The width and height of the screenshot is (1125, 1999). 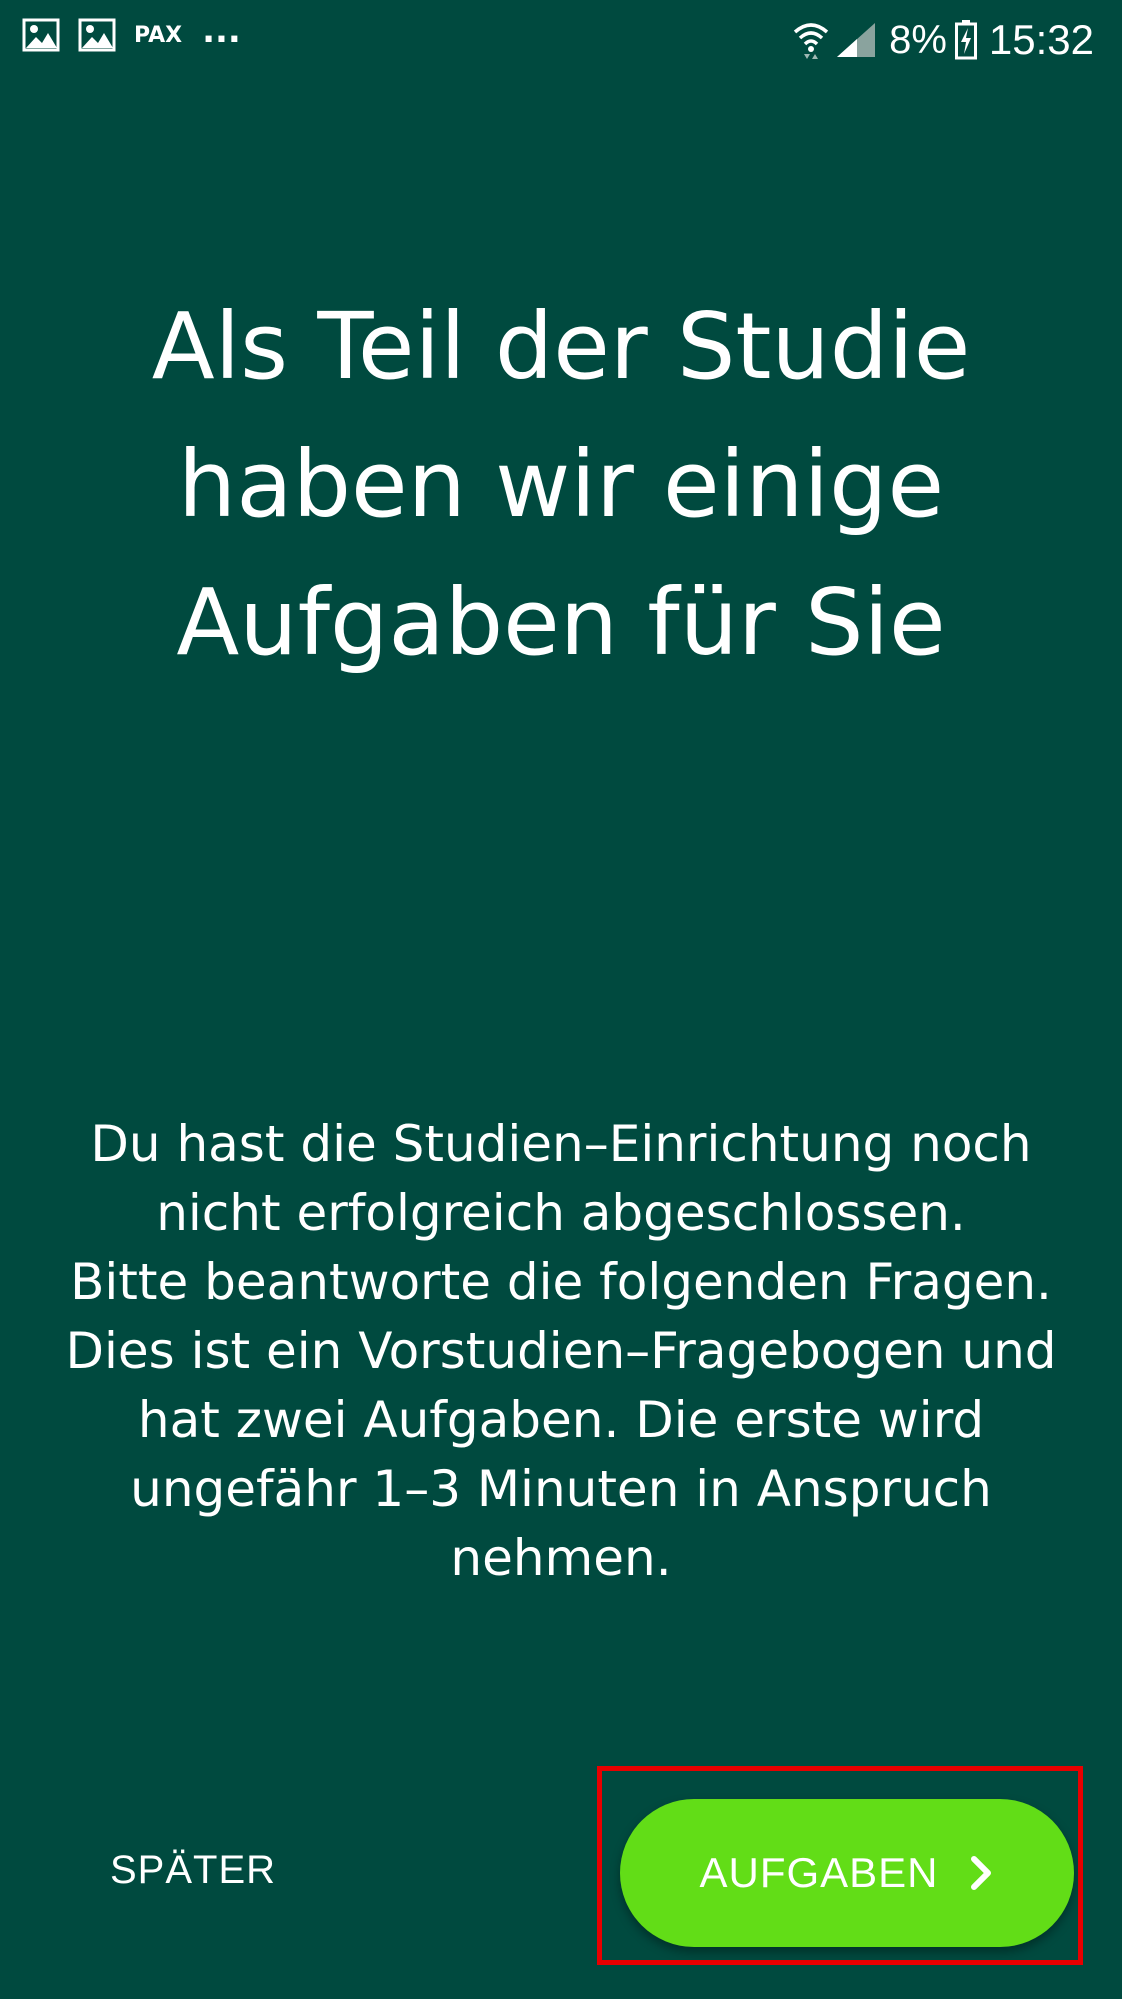 What do you see at coordinates (158, 35) in the screenshot?
I see `pax-notification-label: PAX` at bounding box center [158, 35].